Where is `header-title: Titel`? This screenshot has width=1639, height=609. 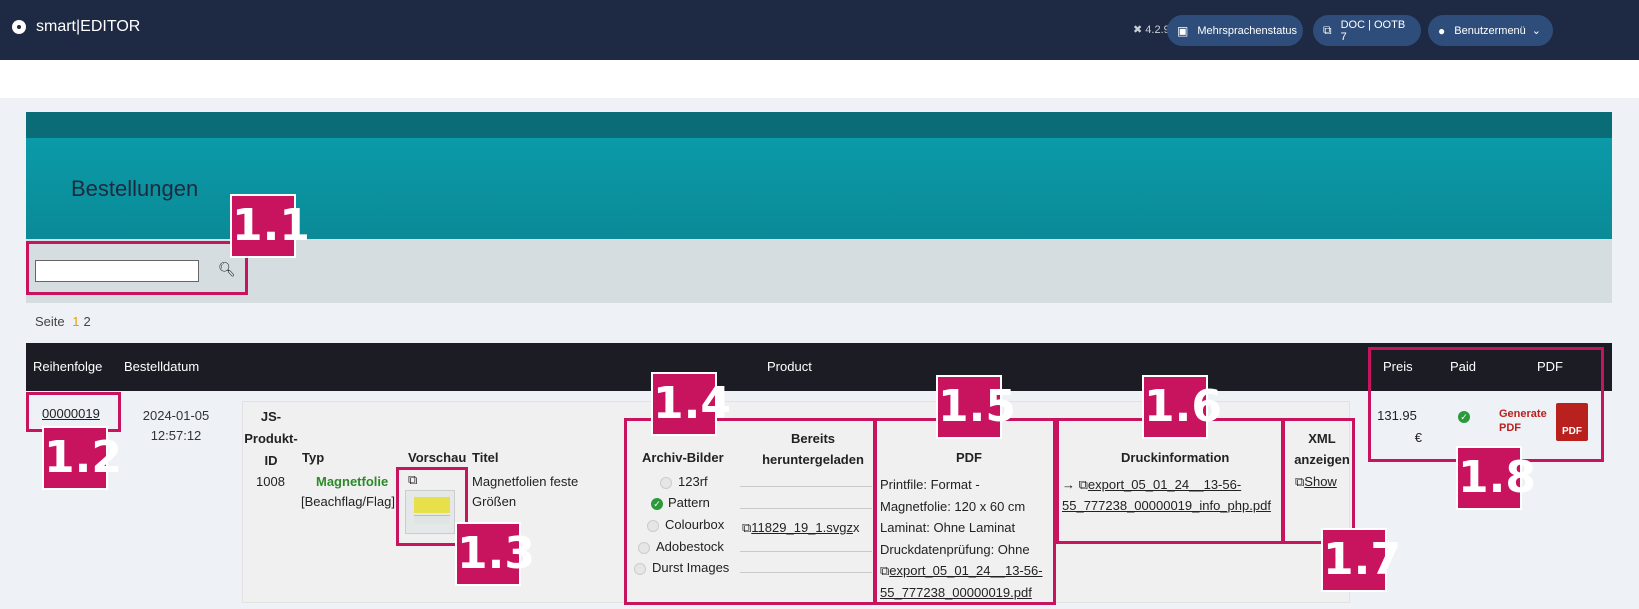
header-title: Titel is located at coordinates (485, 457).